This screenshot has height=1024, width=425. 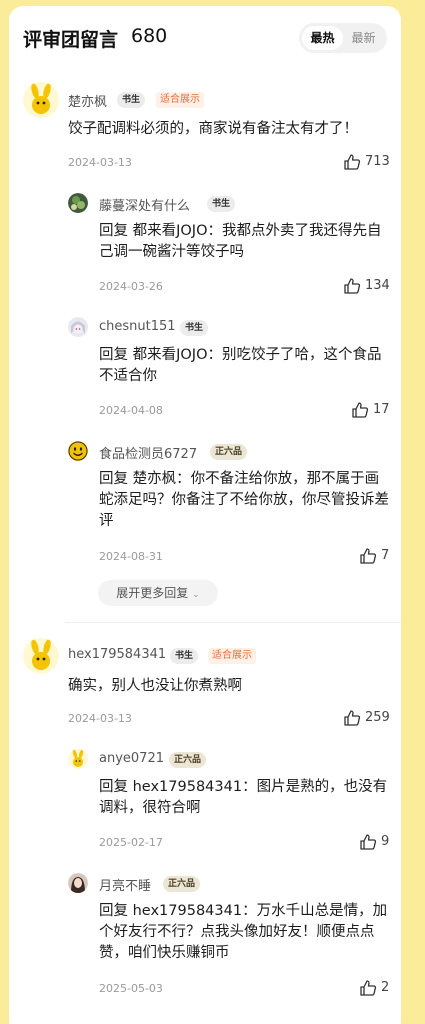 What do you see at coordinates (385, 841) in the screenshot?
I see `like-count: 9` at bounding box center [385, 841].